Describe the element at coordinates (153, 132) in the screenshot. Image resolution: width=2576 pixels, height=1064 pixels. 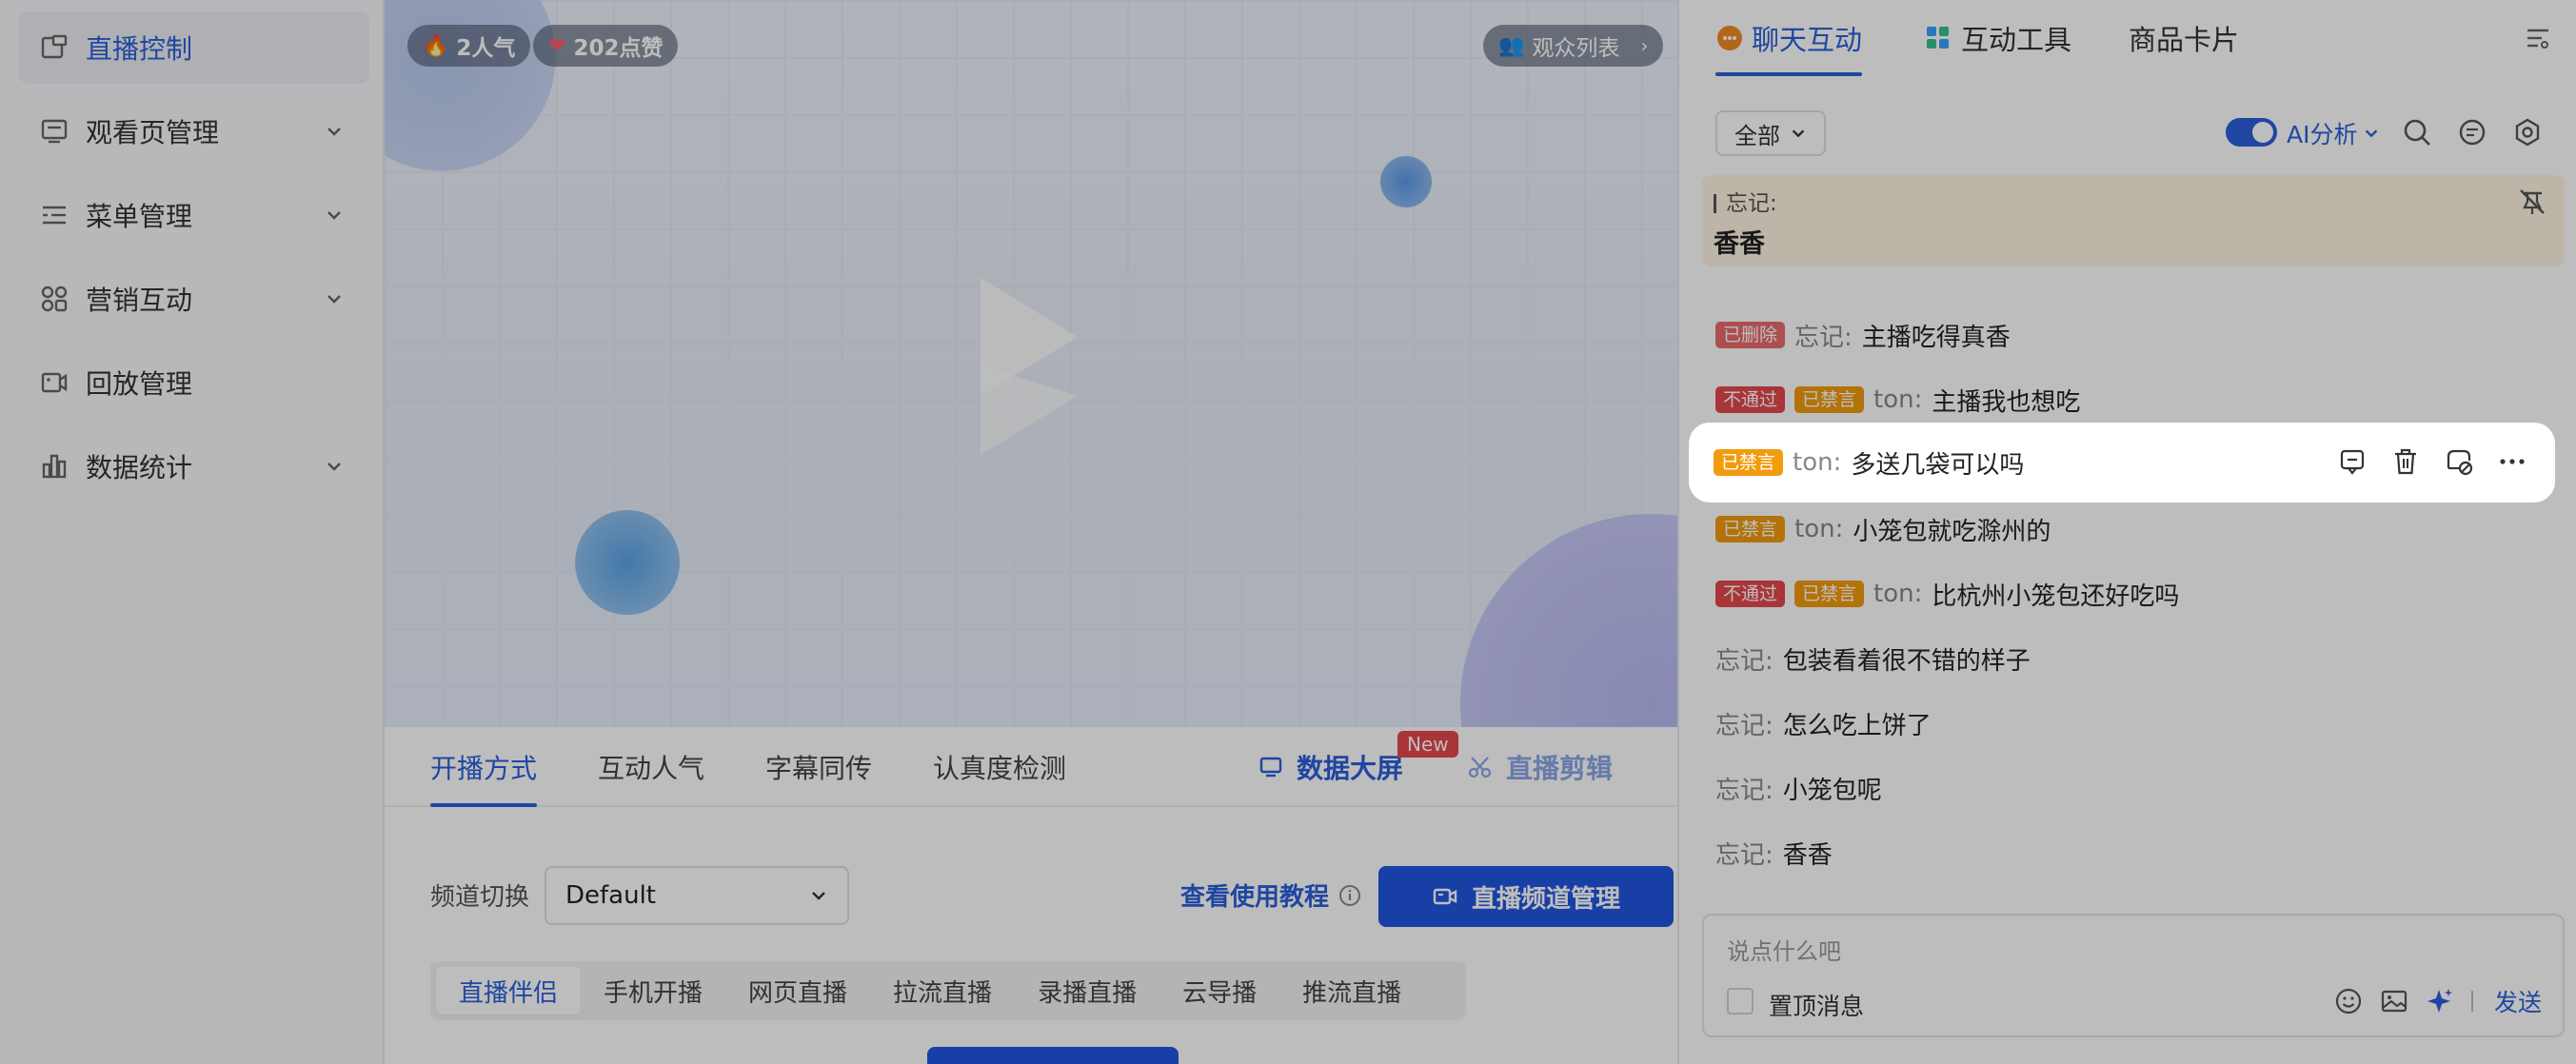
I see `sidebar-item-label: 观看页管理` at that location.